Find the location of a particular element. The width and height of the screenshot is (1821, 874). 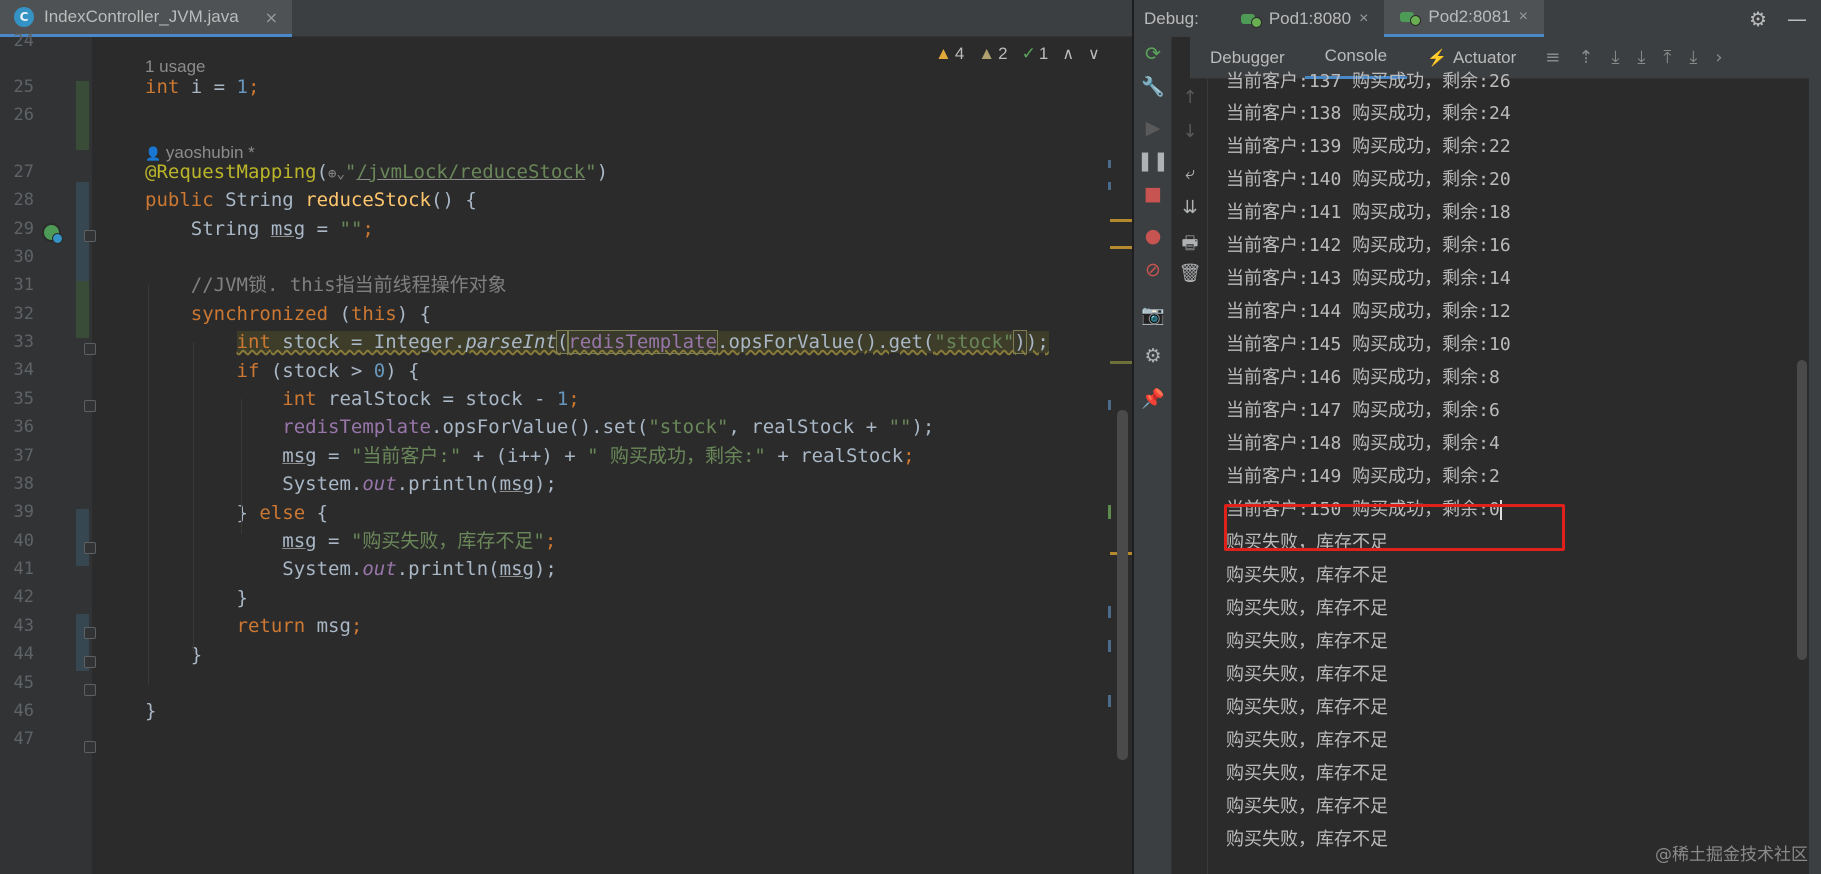

console-line: 当前客户:138 购买成功，剩余:24 is located at coordinates (1368, 113).